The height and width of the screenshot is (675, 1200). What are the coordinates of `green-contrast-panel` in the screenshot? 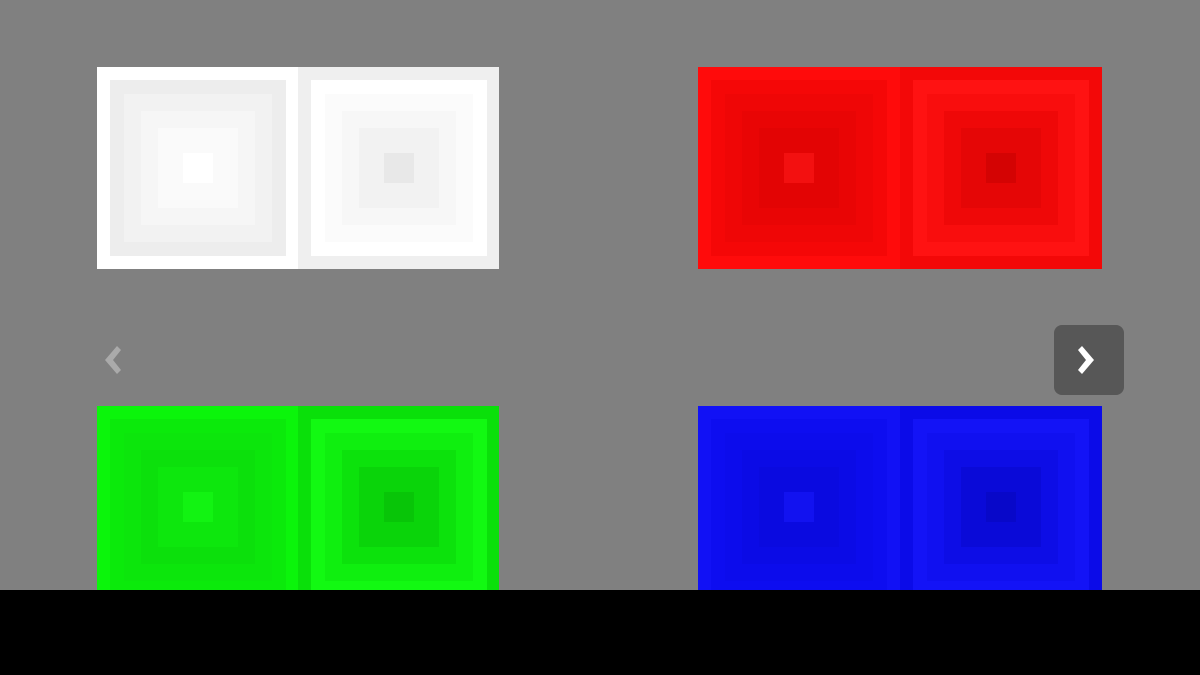 It's located at (298, 498).